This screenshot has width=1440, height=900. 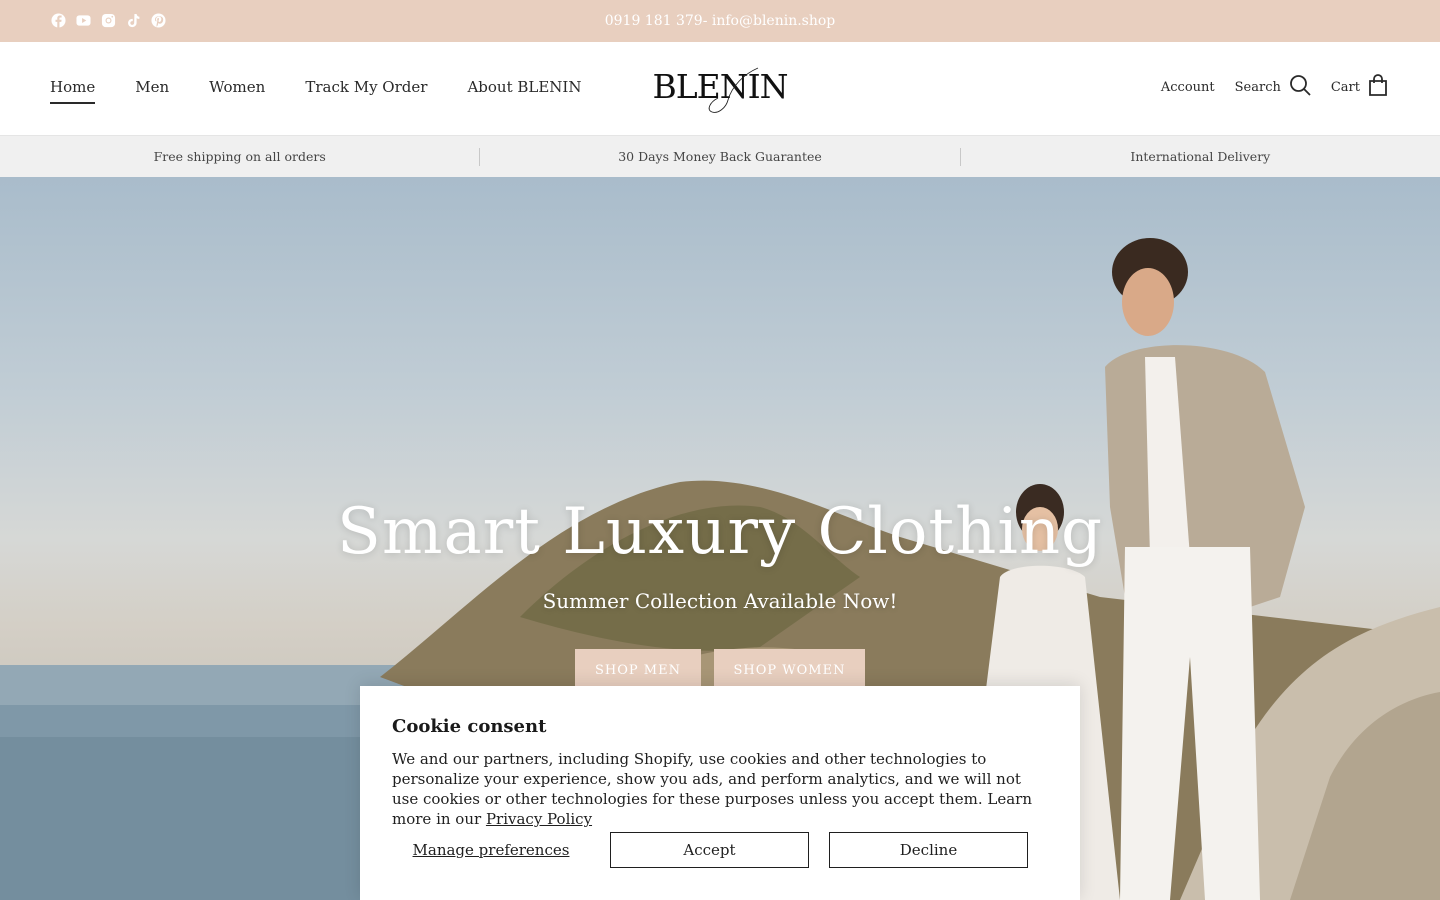 I want to click on hero-title: Smart Luxury Clothing, so click(x=720, y=532).